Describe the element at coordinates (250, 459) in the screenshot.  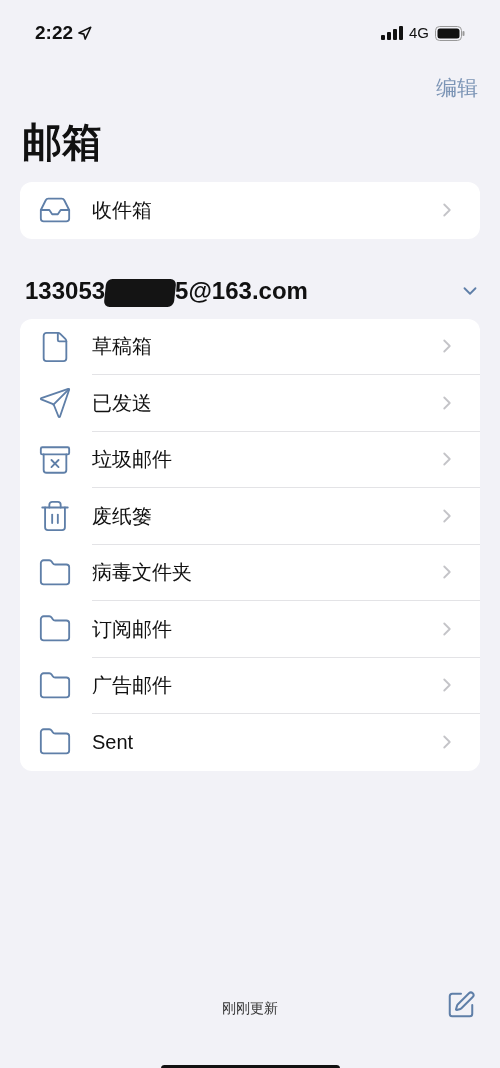
I see `mailbox-row: 垃圾邮件` at that location.